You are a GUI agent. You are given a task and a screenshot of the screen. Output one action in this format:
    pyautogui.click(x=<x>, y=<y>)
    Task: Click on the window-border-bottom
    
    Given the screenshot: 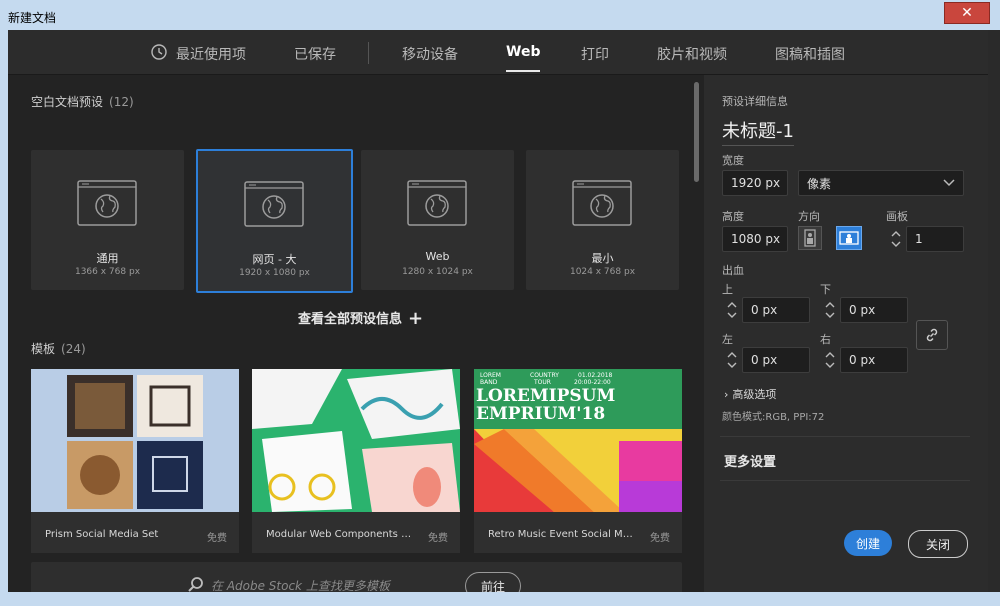 What is the action you would take?
    pyautogui.click(x=500, y=599)
    